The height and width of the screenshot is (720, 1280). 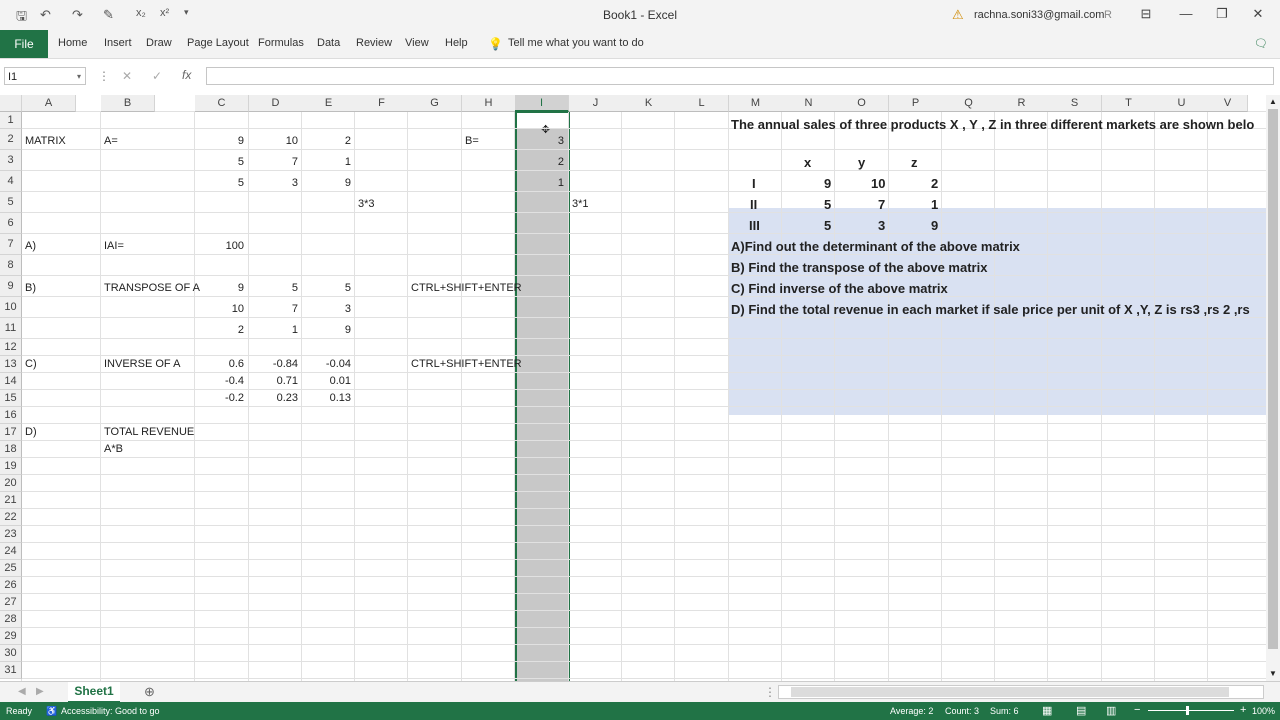 What do you see at coordinates (1129, 103) in the screenshot?
I see `column-header-t: T` at bounding box center [1129, 103].